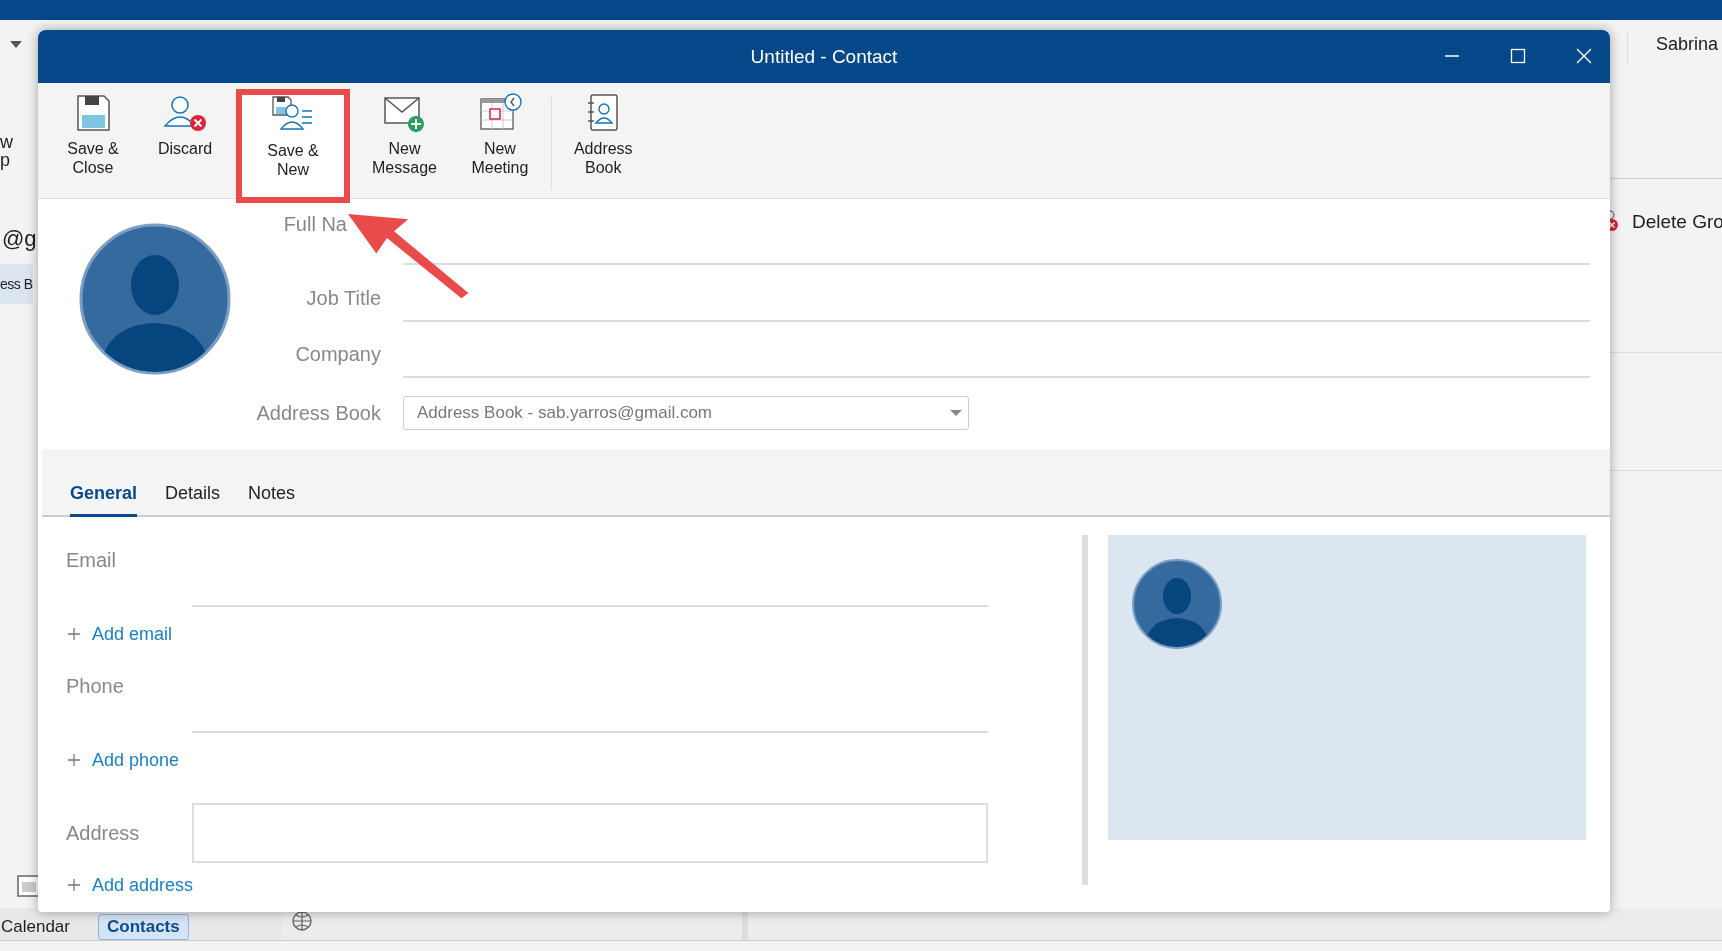 Image resolution: width=1722 pixels, height=951 pixels. Describe the element at coordinates (155, 299) in the screenshot. I see `avatar-placeholder` at that location.